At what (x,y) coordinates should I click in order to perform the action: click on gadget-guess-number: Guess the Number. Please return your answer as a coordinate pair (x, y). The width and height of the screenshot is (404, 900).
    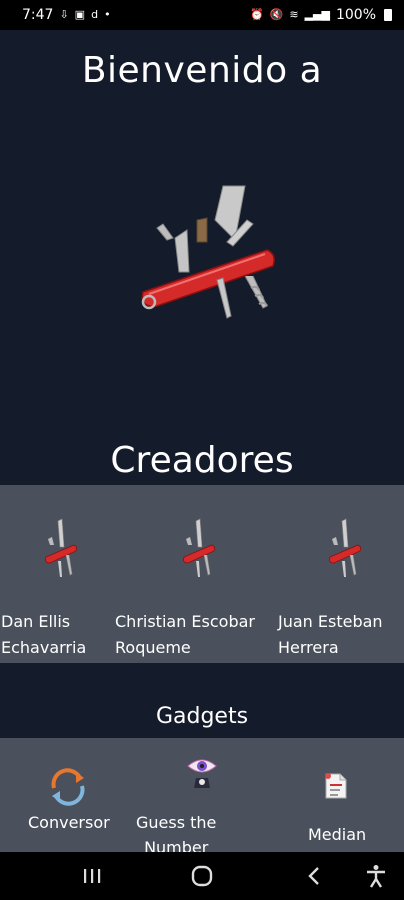
    Looking at the image, I should click on (202, 797).